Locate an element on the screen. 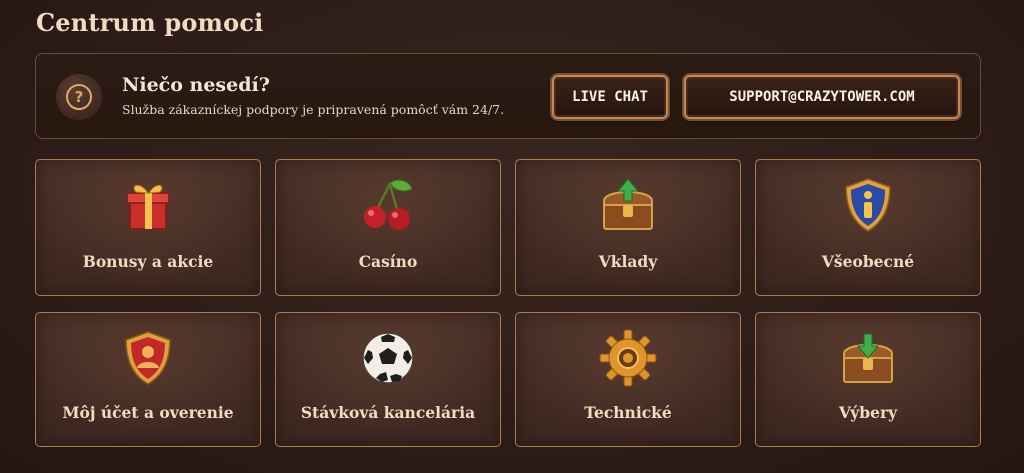 The width and height of the screenshot is (1024, 473). treasure-chest-withdraw-icon is located at coordinates (868, 358).